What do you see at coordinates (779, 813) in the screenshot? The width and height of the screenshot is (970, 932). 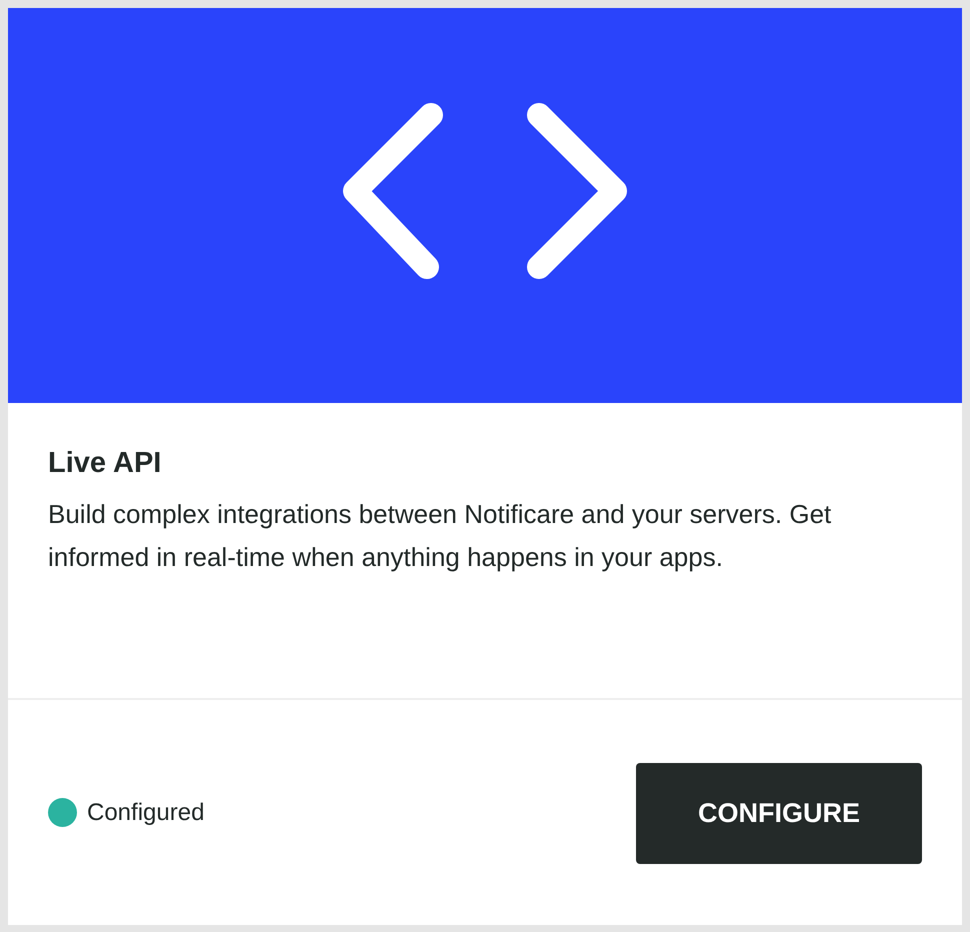 I see `configure-button: CONFIGURE` at bounding box center [779, 813].